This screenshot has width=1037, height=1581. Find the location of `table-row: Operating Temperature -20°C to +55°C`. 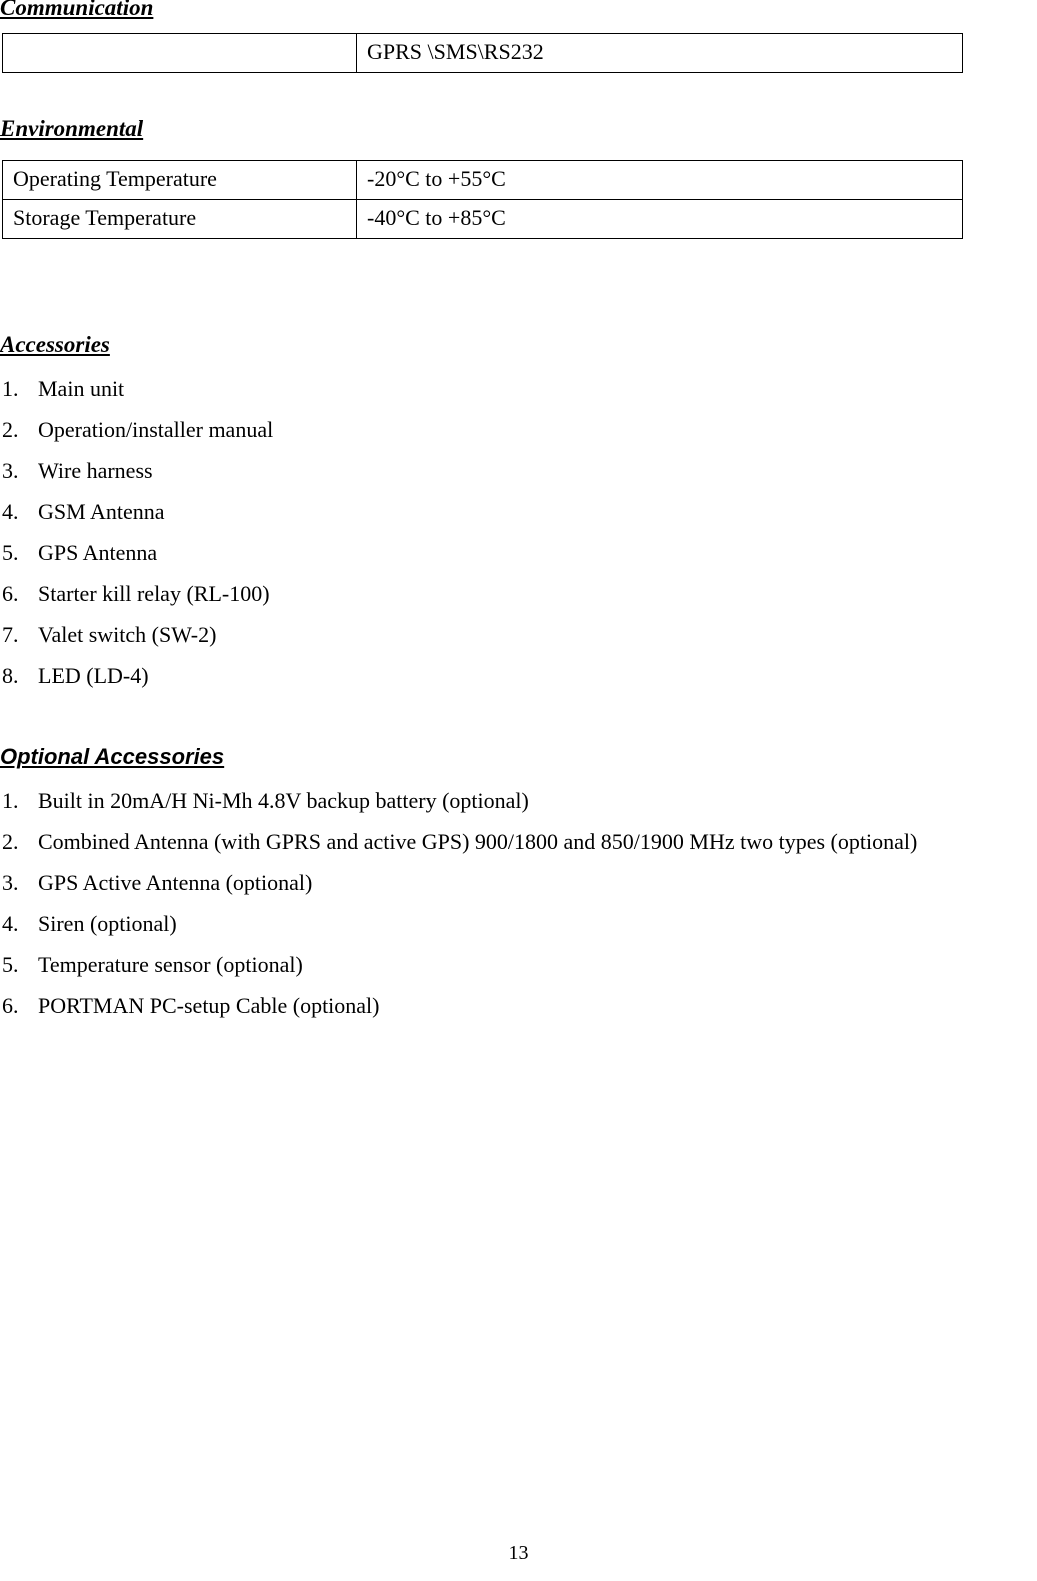

table-row: Operating Temperature -20°C to +55°C is located at coordinates (482, 180).